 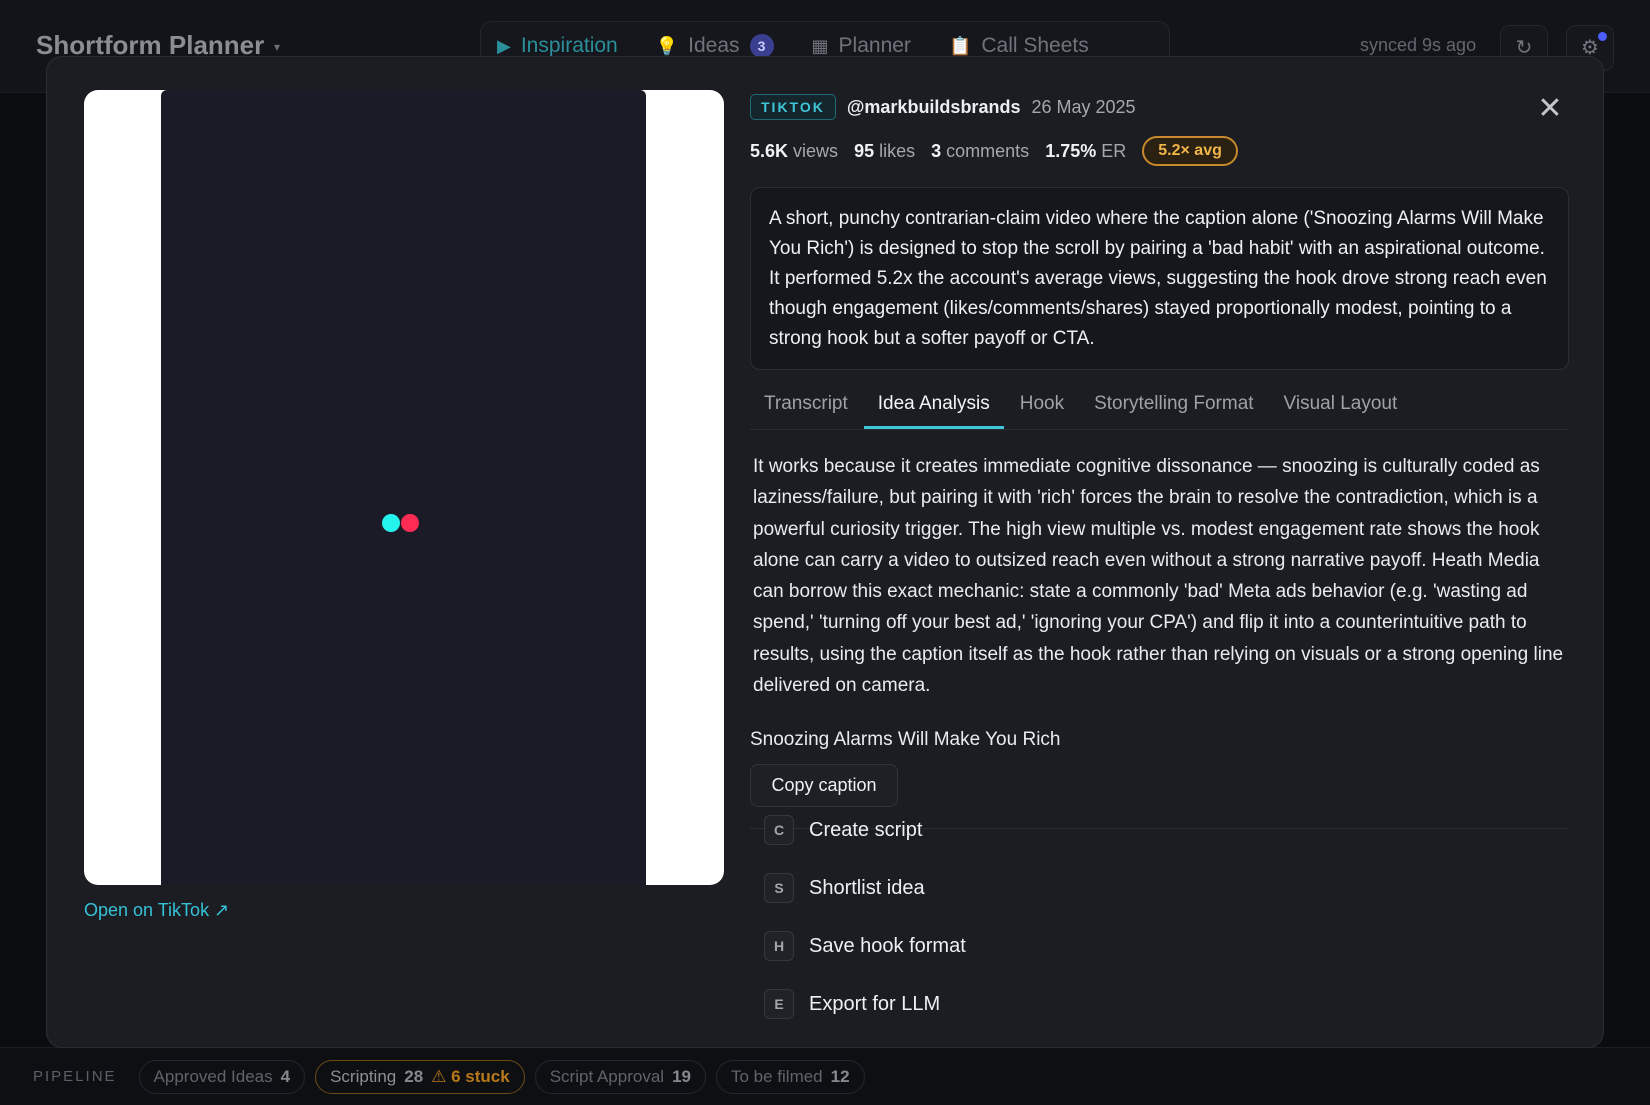 What do you see at coordinates (213, 1076) in the screenshot?
I see `stage-label: Approved Ideas` at bounding box center [213, 1076].